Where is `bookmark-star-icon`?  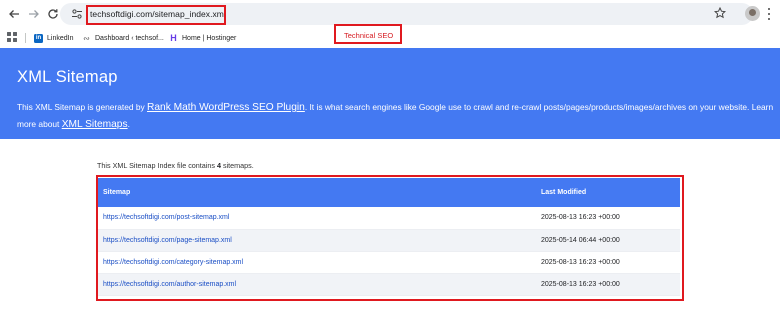 bookmark-star-icon is located at coordinates (720, 13).